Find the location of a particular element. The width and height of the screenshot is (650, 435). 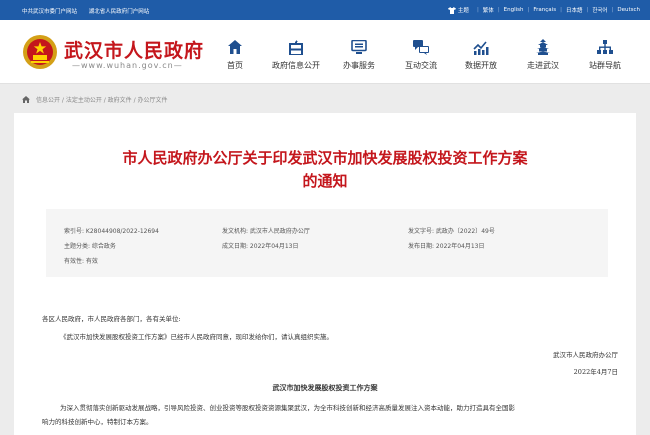

landmark-tower-icon is located at coordinates (543, 47).